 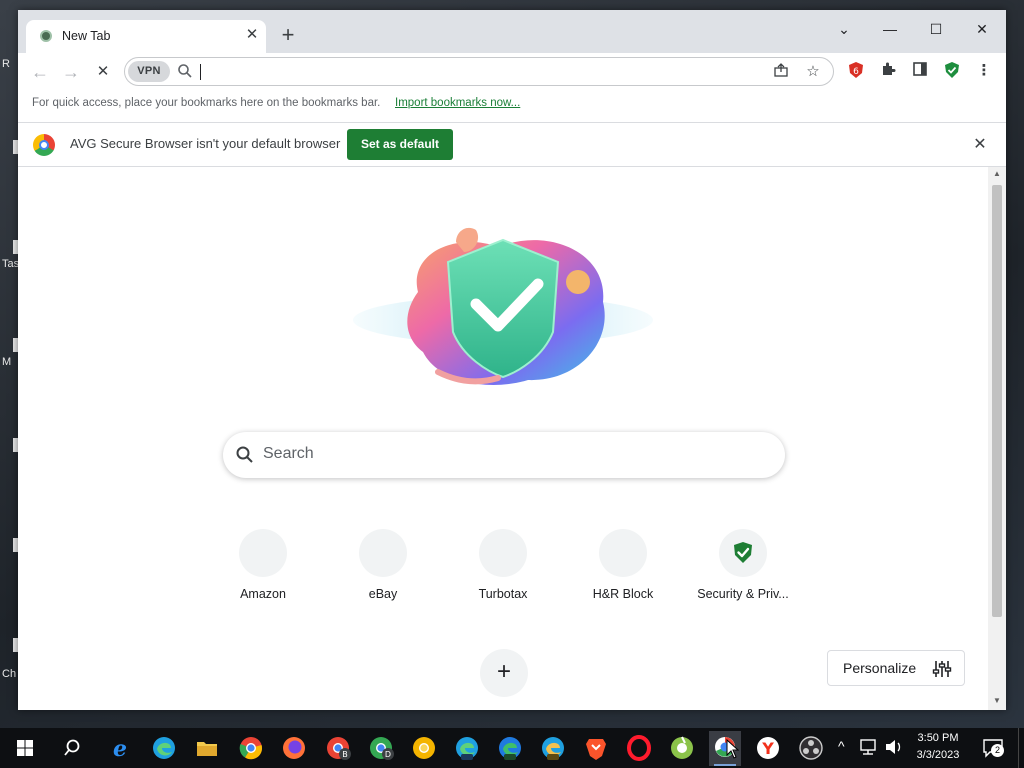 What do you see at coordinates (44, 145) in the screenshot?
I see `avg-browser-logo-icon` at bounding box center [44, 145].